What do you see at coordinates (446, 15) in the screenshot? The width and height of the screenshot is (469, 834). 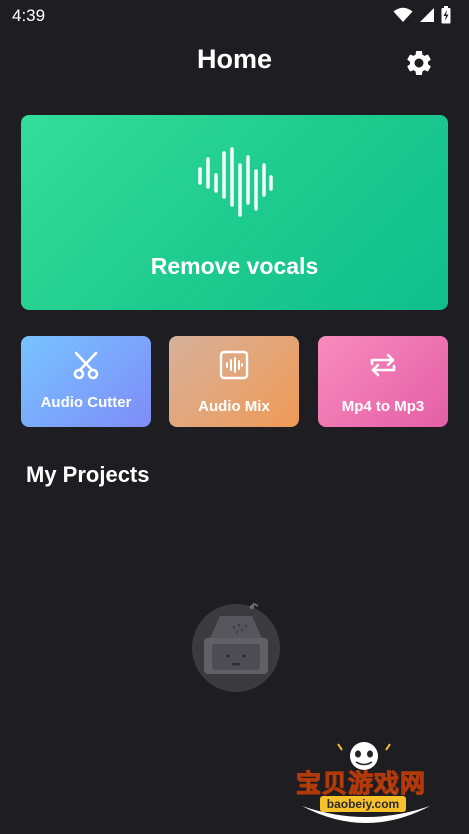 I see `battery-icon` at bounding box center [446, 15].